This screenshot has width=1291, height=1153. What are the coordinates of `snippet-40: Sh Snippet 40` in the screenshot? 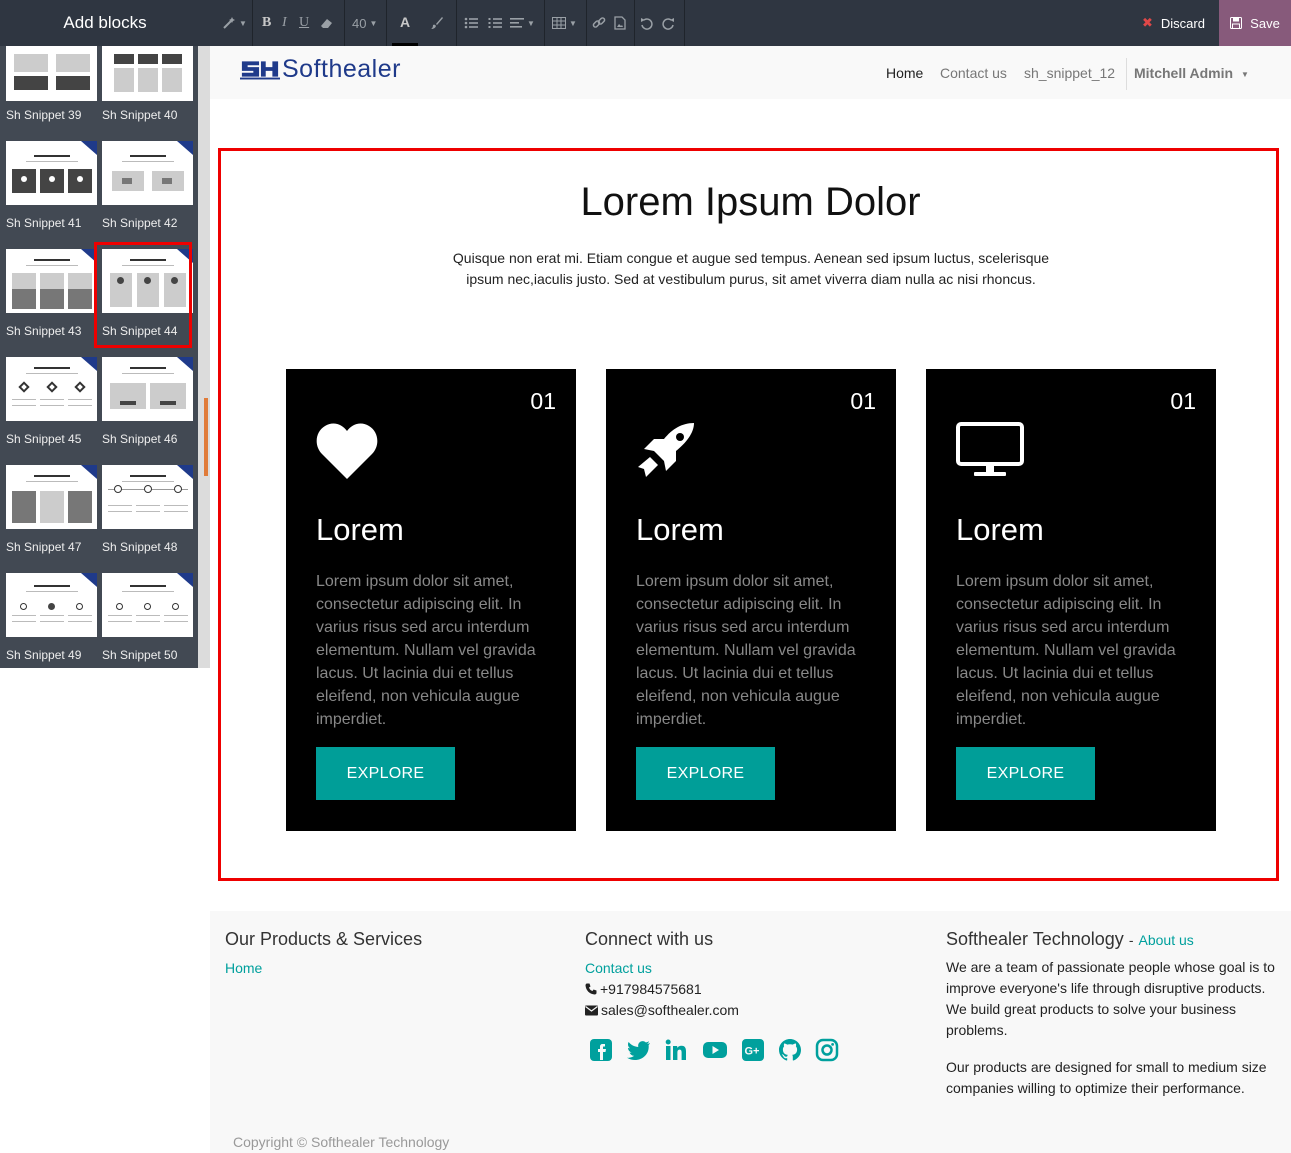 It's located at (144, 100).